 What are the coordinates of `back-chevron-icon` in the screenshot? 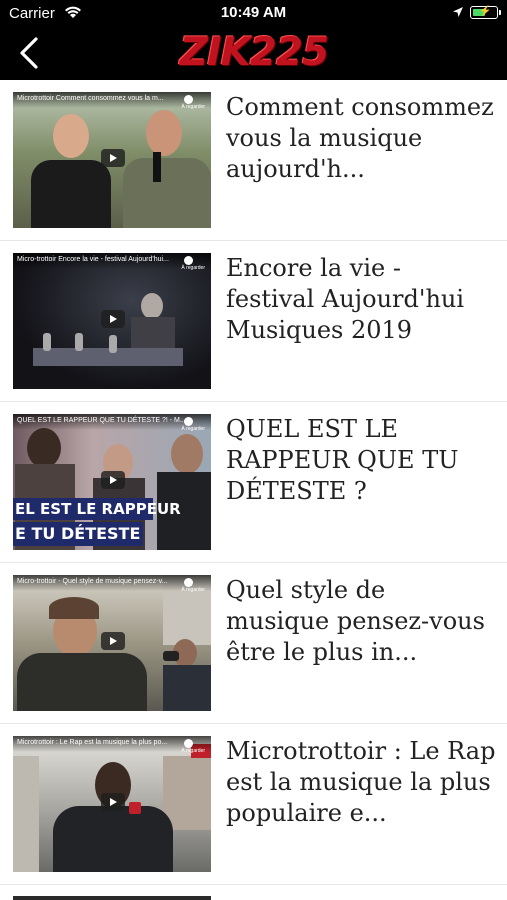 It's located at (29, 53).